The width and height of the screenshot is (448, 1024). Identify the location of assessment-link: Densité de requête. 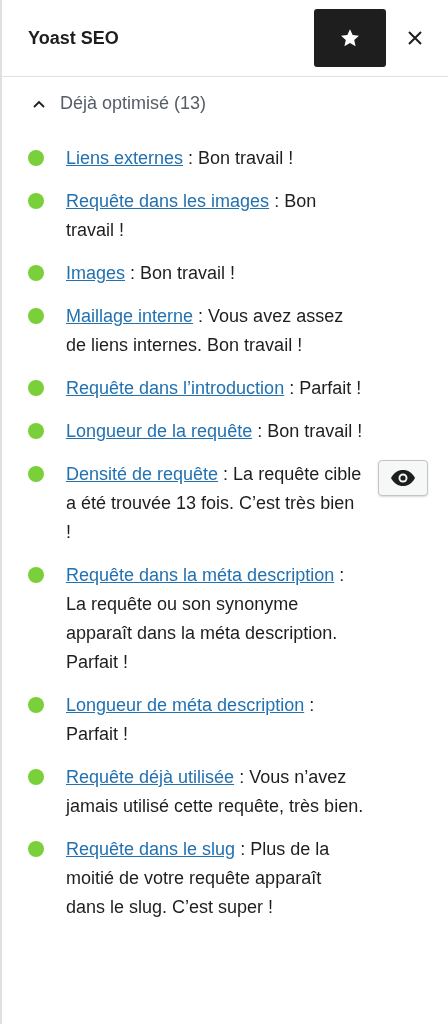
(142, 474).